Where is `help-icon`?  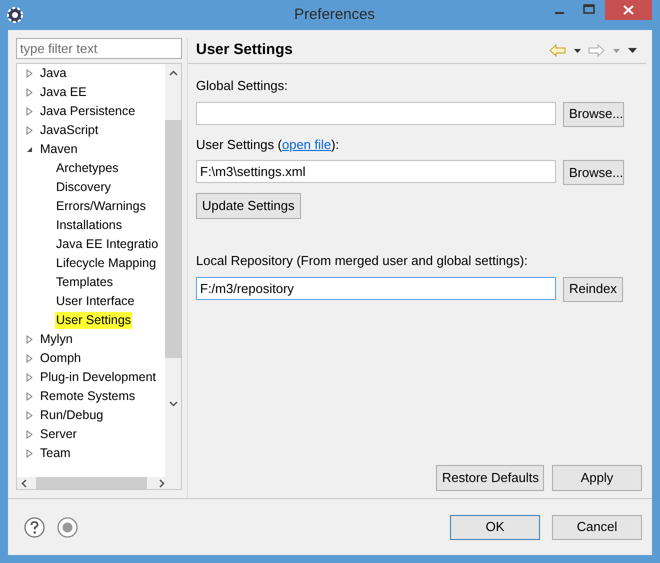 help-icon is located at coordinates (34, 527).